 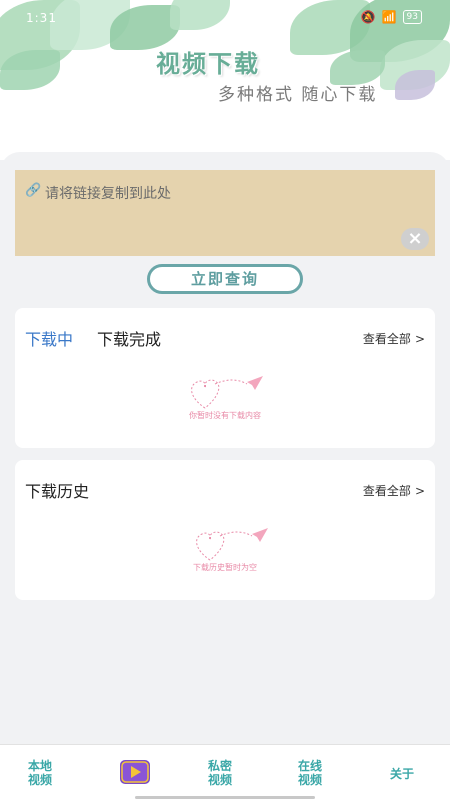 I want to click on nav-private-video: 私密 视频, so click(x=220, y=773).